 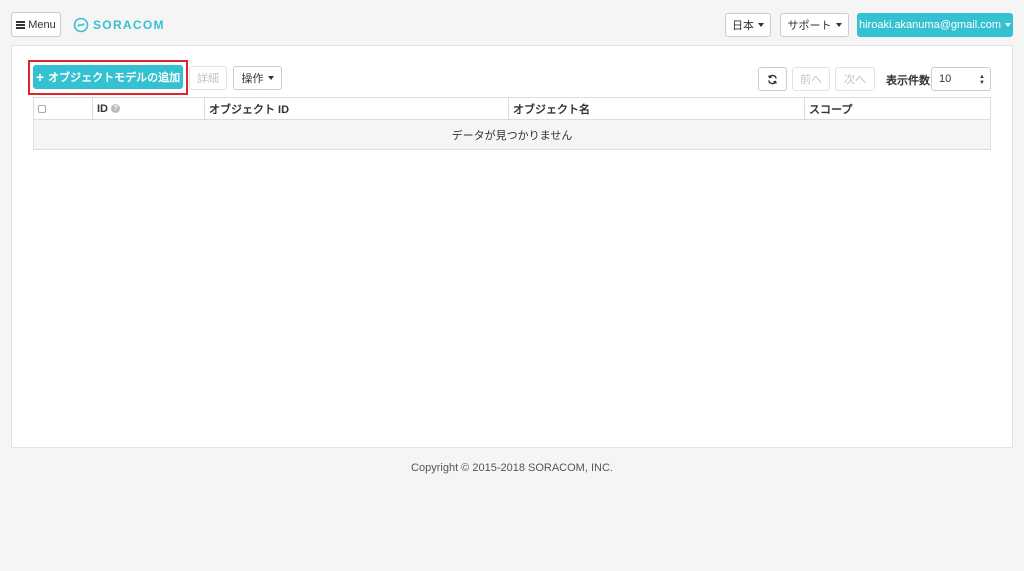 I want to click on select-all-checkbox, so click(x=42, y=108).